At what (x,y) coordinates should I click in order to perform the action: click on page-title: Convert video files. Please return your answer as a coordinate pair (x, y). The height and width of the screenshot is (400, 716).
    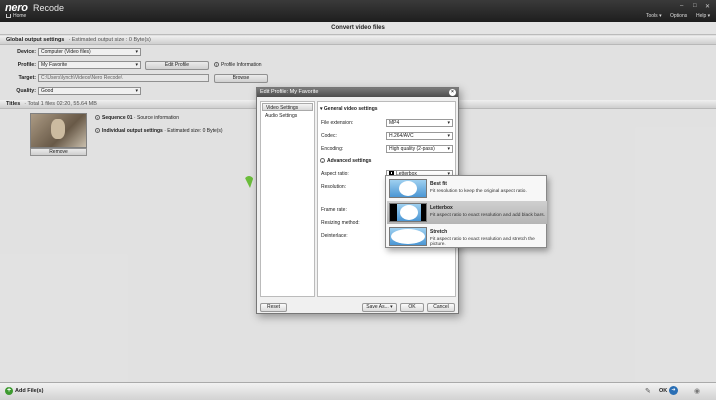
    Looking at the image, I should click on (358, 28).